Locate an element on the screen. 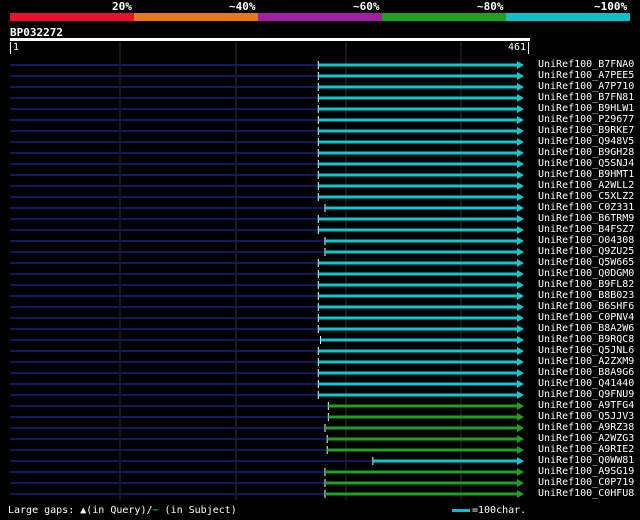 The width and height of the screenshot is (640, 520). hit-label: UniRef100_B7FN81 is located at coordinates (586, 97).